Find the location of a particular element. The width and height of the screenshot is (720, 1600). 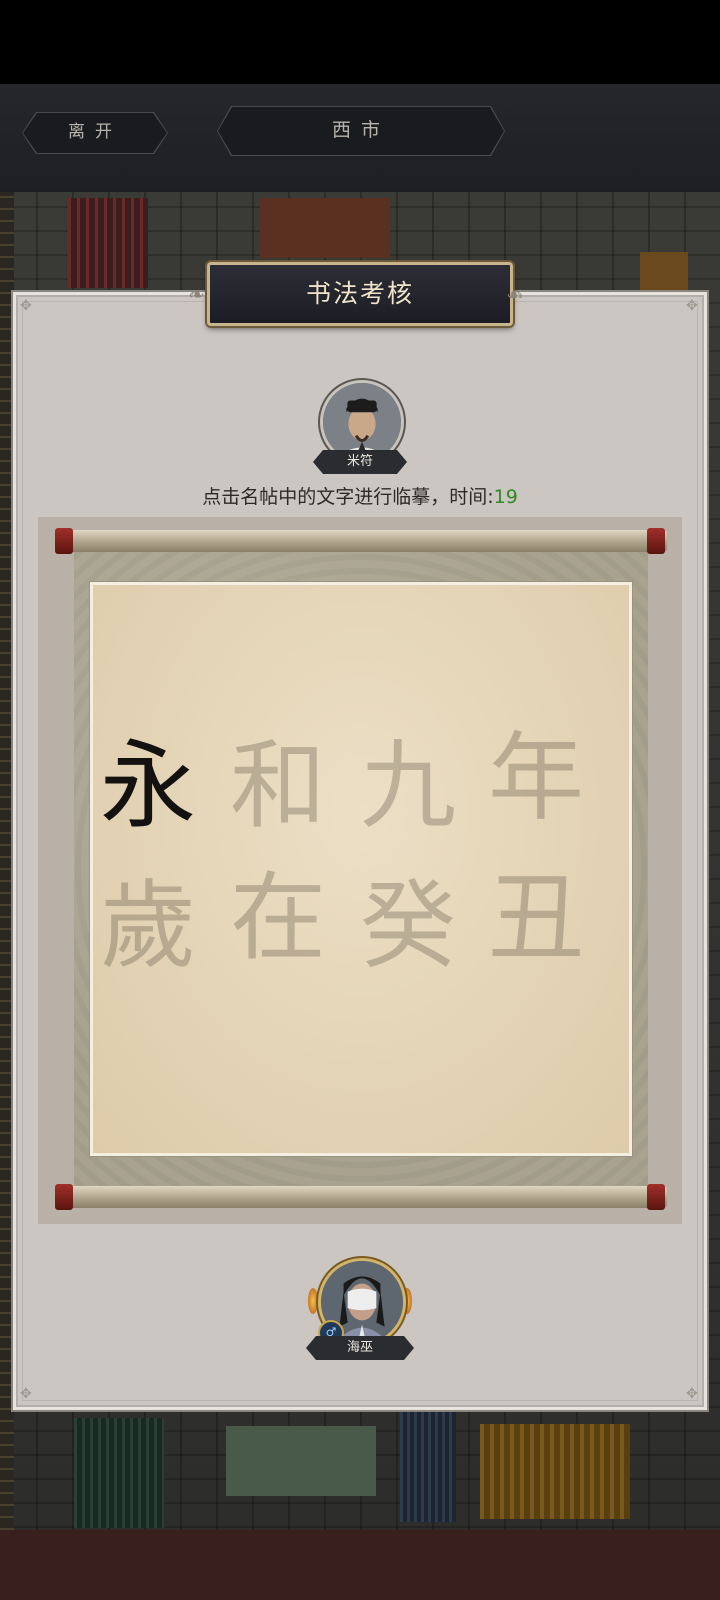

calligraphy-char: 歲 is located at coordinates (148, 926).